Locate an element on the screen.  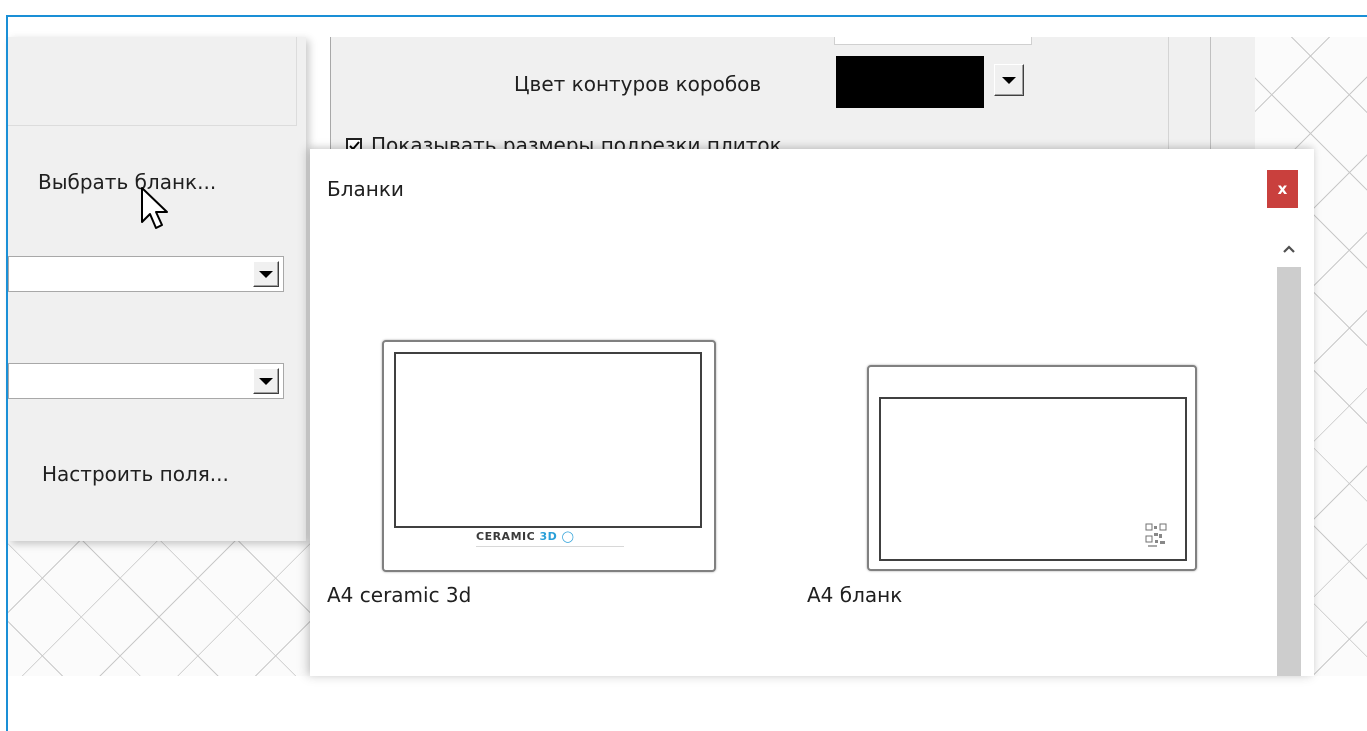
input-field is located at coordinates (933, 41).